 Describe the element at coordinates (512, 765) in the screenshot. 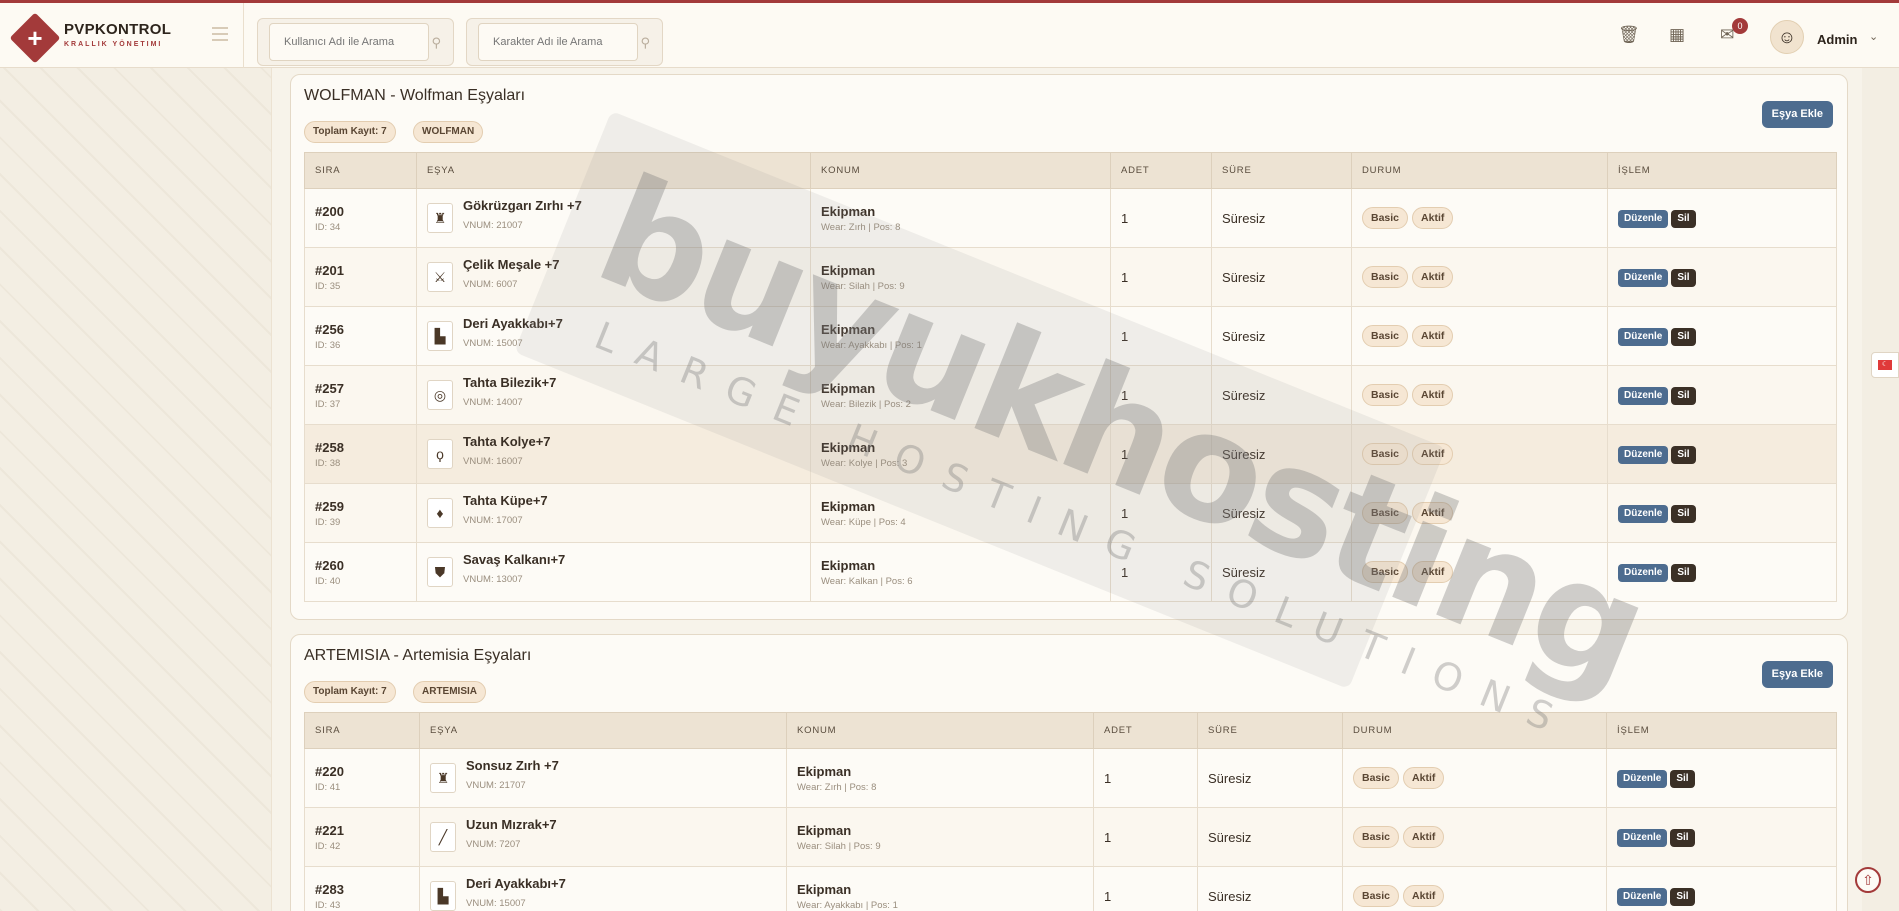

I see `item-name: Sonsuz Zırh +7` at that location.